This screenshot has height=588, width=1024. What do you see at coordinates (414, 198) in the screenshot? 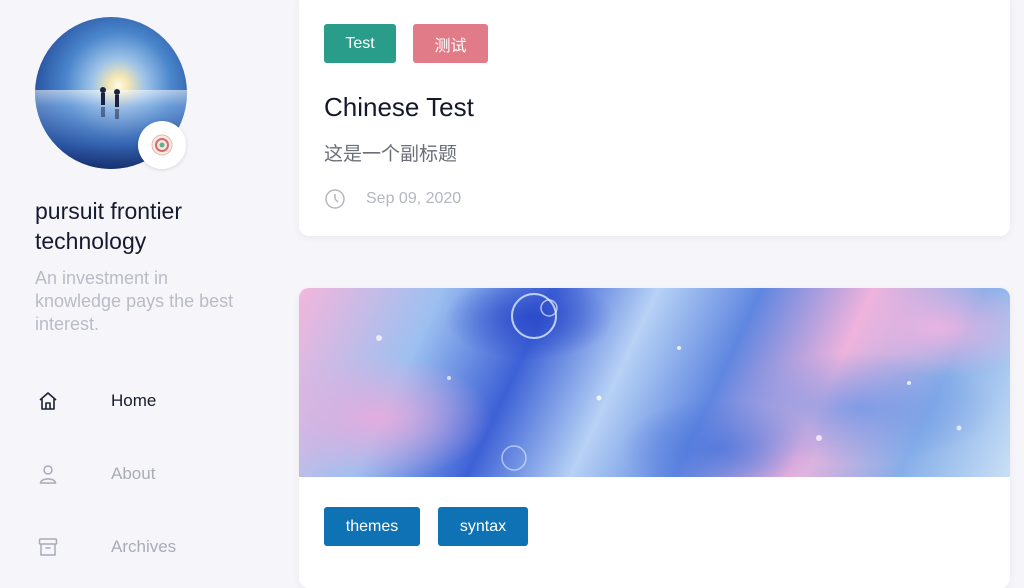
I see `post-date: Sep 09, 2020` at bounding box center [414, 198].